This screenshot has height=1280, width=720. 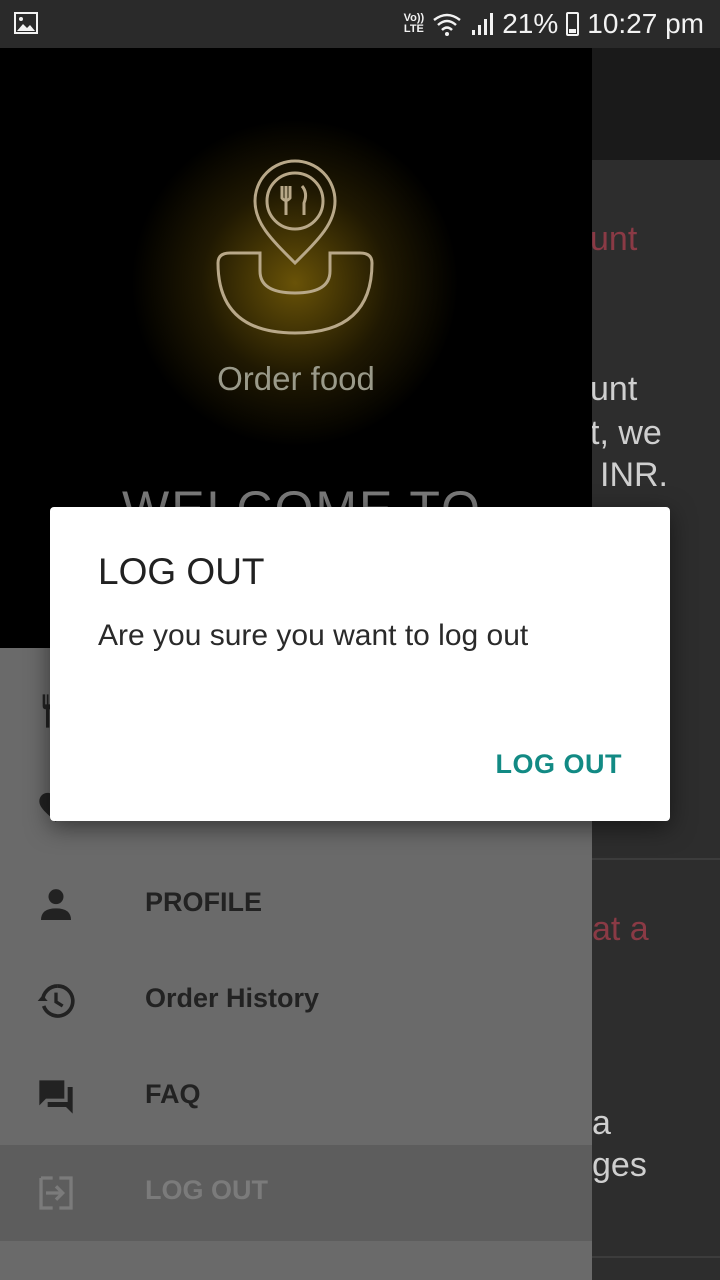 What do you see at coordinates (56, 904) in the screenshot?
I see `person-icon` at bounding box center [56, 904].